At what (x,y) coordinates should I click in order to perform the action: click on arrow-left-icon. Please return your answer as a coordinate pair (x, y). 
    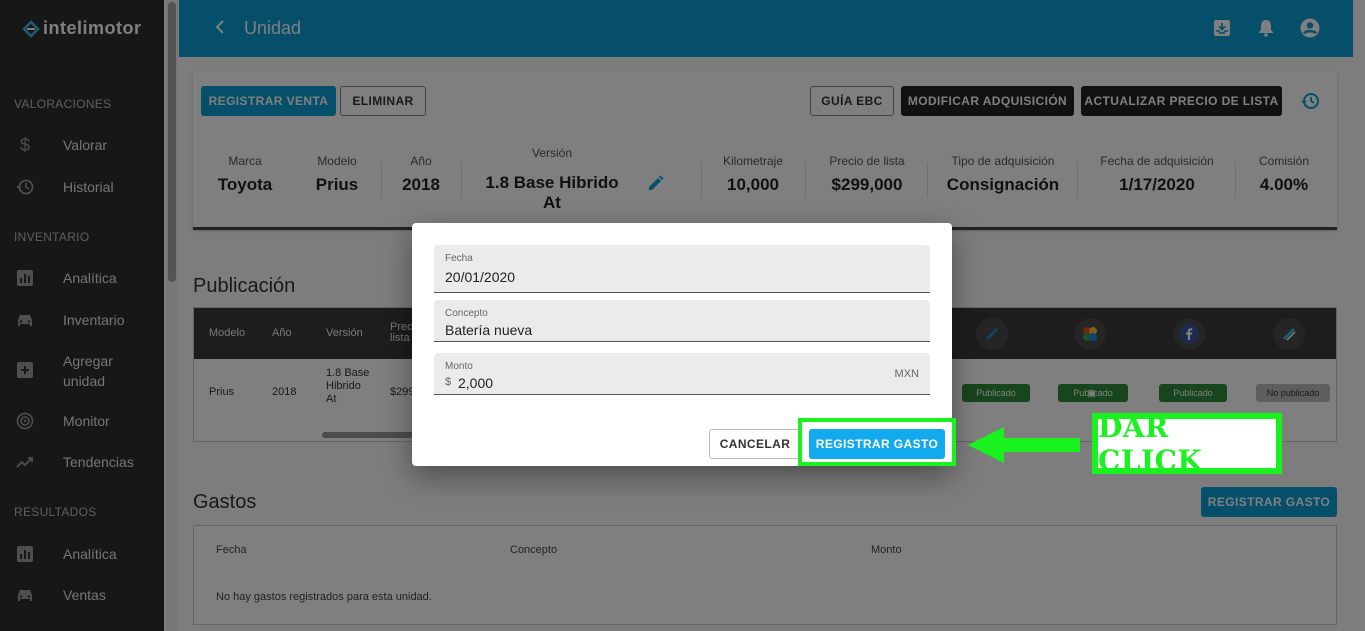
    Looking at the image, I should click on (1024, 445).